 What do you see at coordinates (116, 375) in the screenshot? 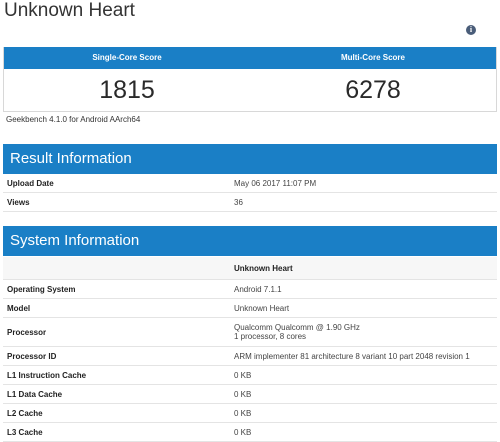
I see `row-key: L1 Instruction Cache` at bounding box center [116, 375].